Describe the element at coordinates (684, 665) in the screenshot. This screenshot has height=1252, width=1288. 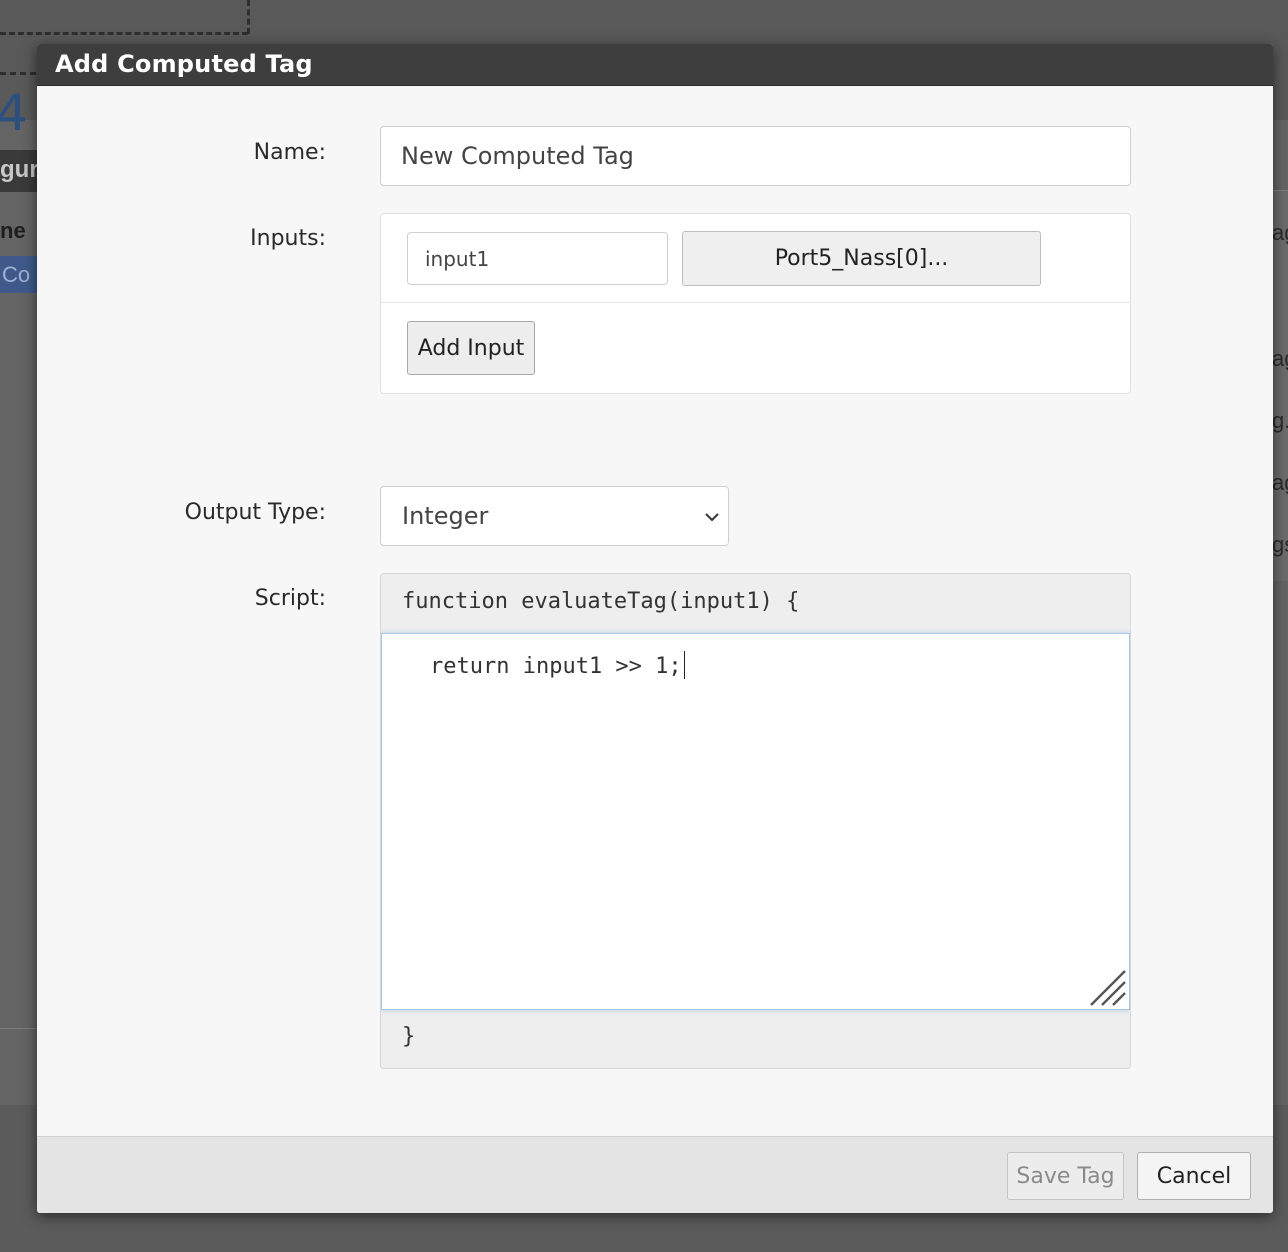
I see `text-caret` at that location.